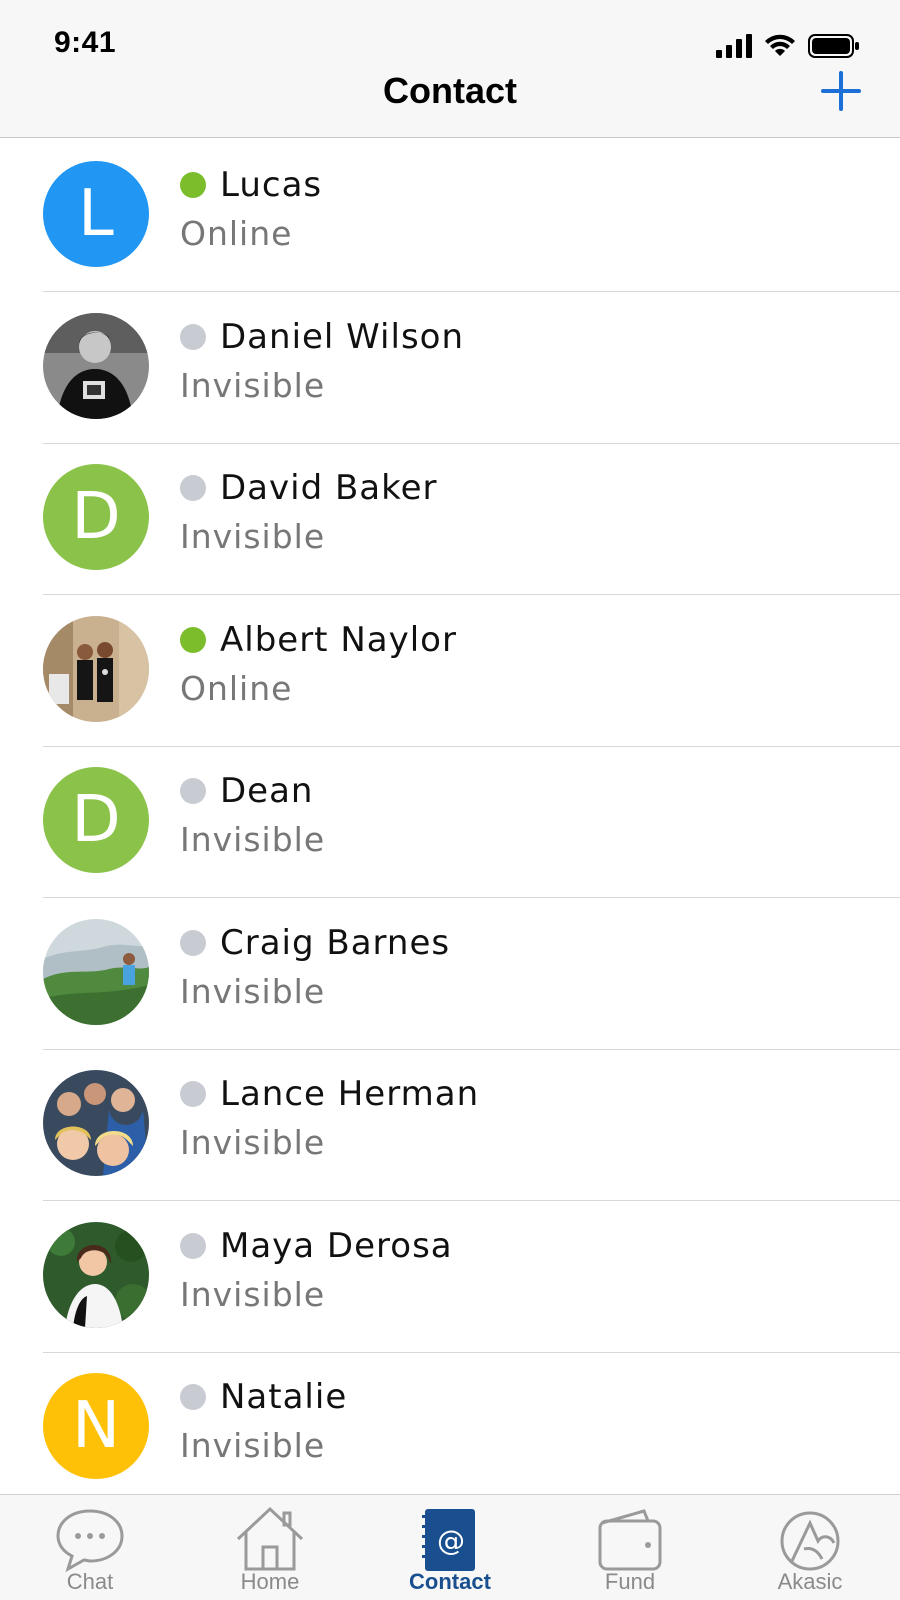  What do you see at coordinates (810, 1581) in the screenshot?
I see `tab-label: Akasic` at bounding box center [810, 1581].